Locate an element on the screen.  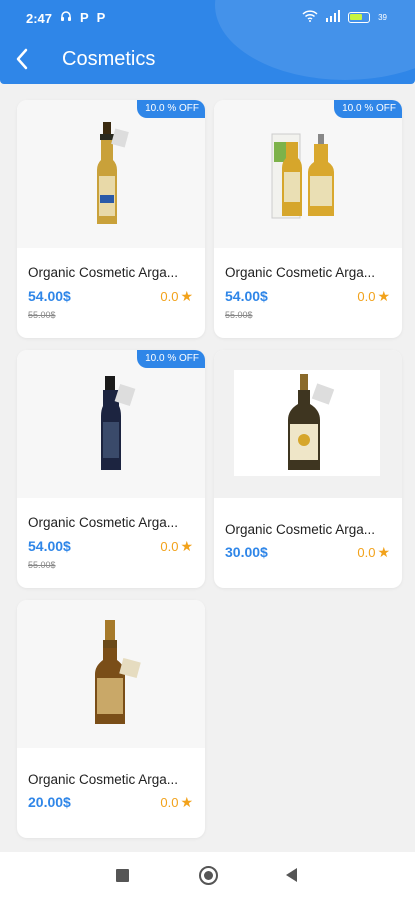
product-price: 20.00$ is located at coordinates (49, 802).